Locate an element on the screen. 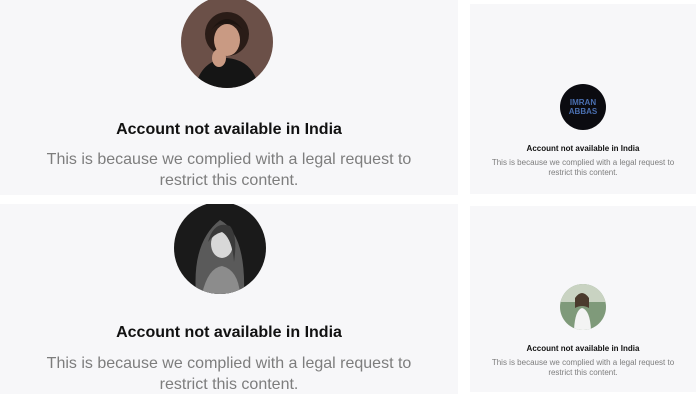  avatar-logo-text: IMRAN is located at coordinates (583, 102).